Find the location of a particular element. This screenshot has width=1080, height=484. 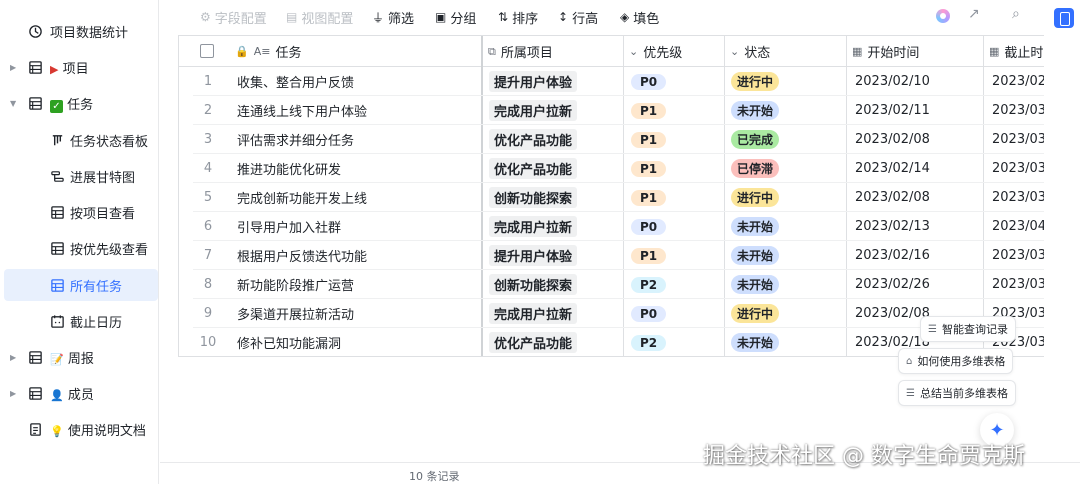

sidebar-item: 项目数据统计 is located at coordinates (79, 31).